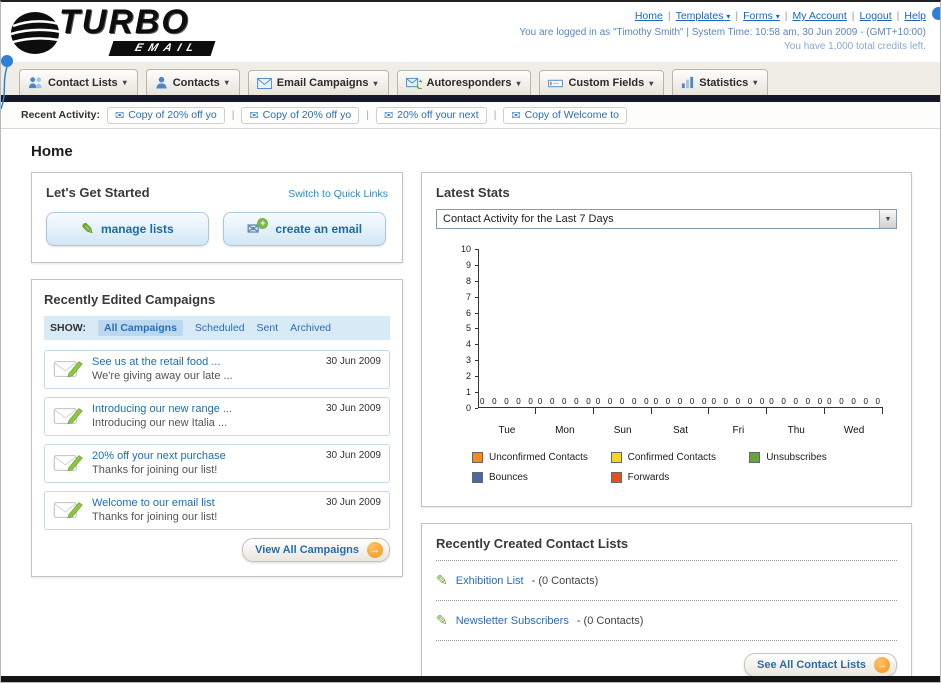 This screenshot has width=941, height=683. I want to click on tab-autoresponders: Autoresponders ▾, so click(464, 82).